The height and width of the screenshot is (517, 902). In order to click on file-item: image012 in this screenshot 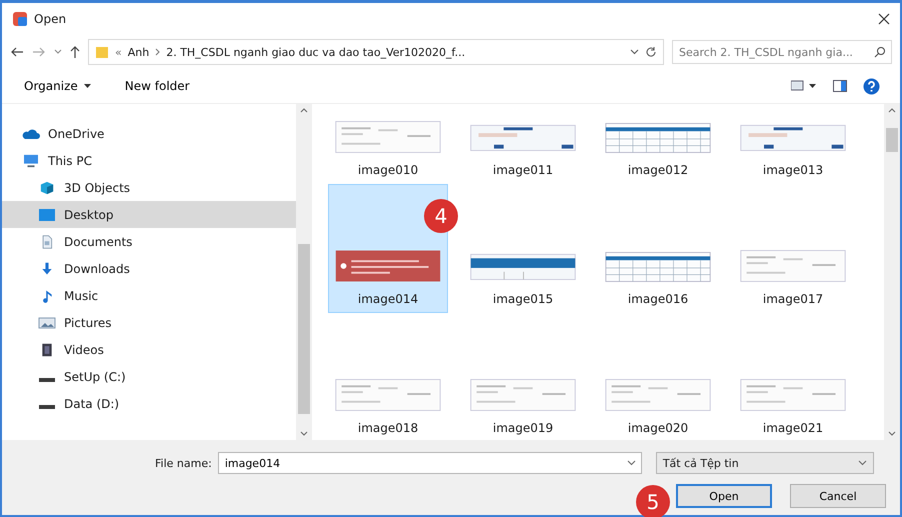, I will do `click(658, 144)`.